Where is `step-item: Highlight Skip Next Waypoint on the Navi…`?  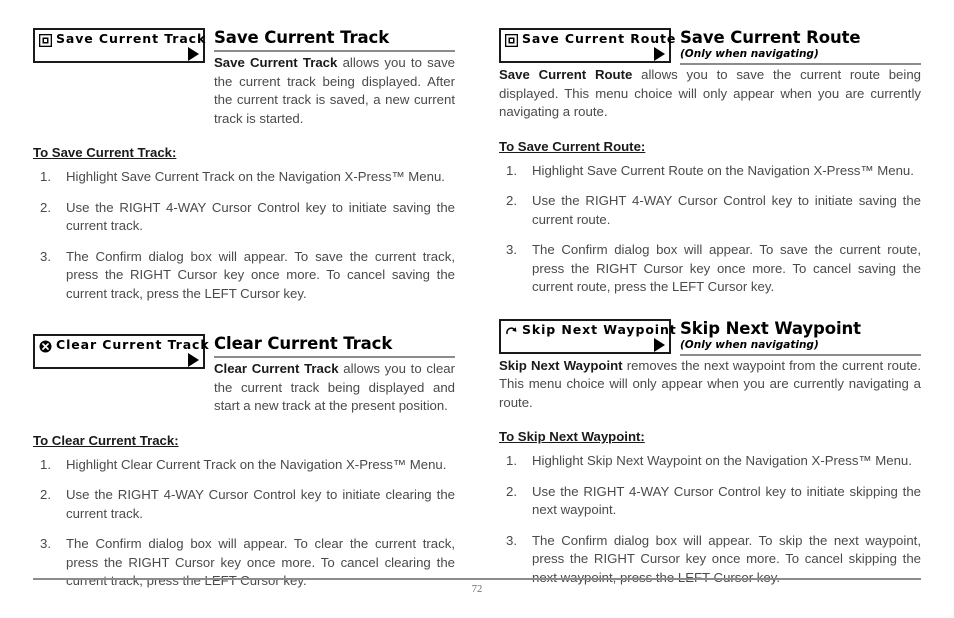
step-item: Highlight Skip Next Waypoint on the Navi… is located at coordinates (709, 461).